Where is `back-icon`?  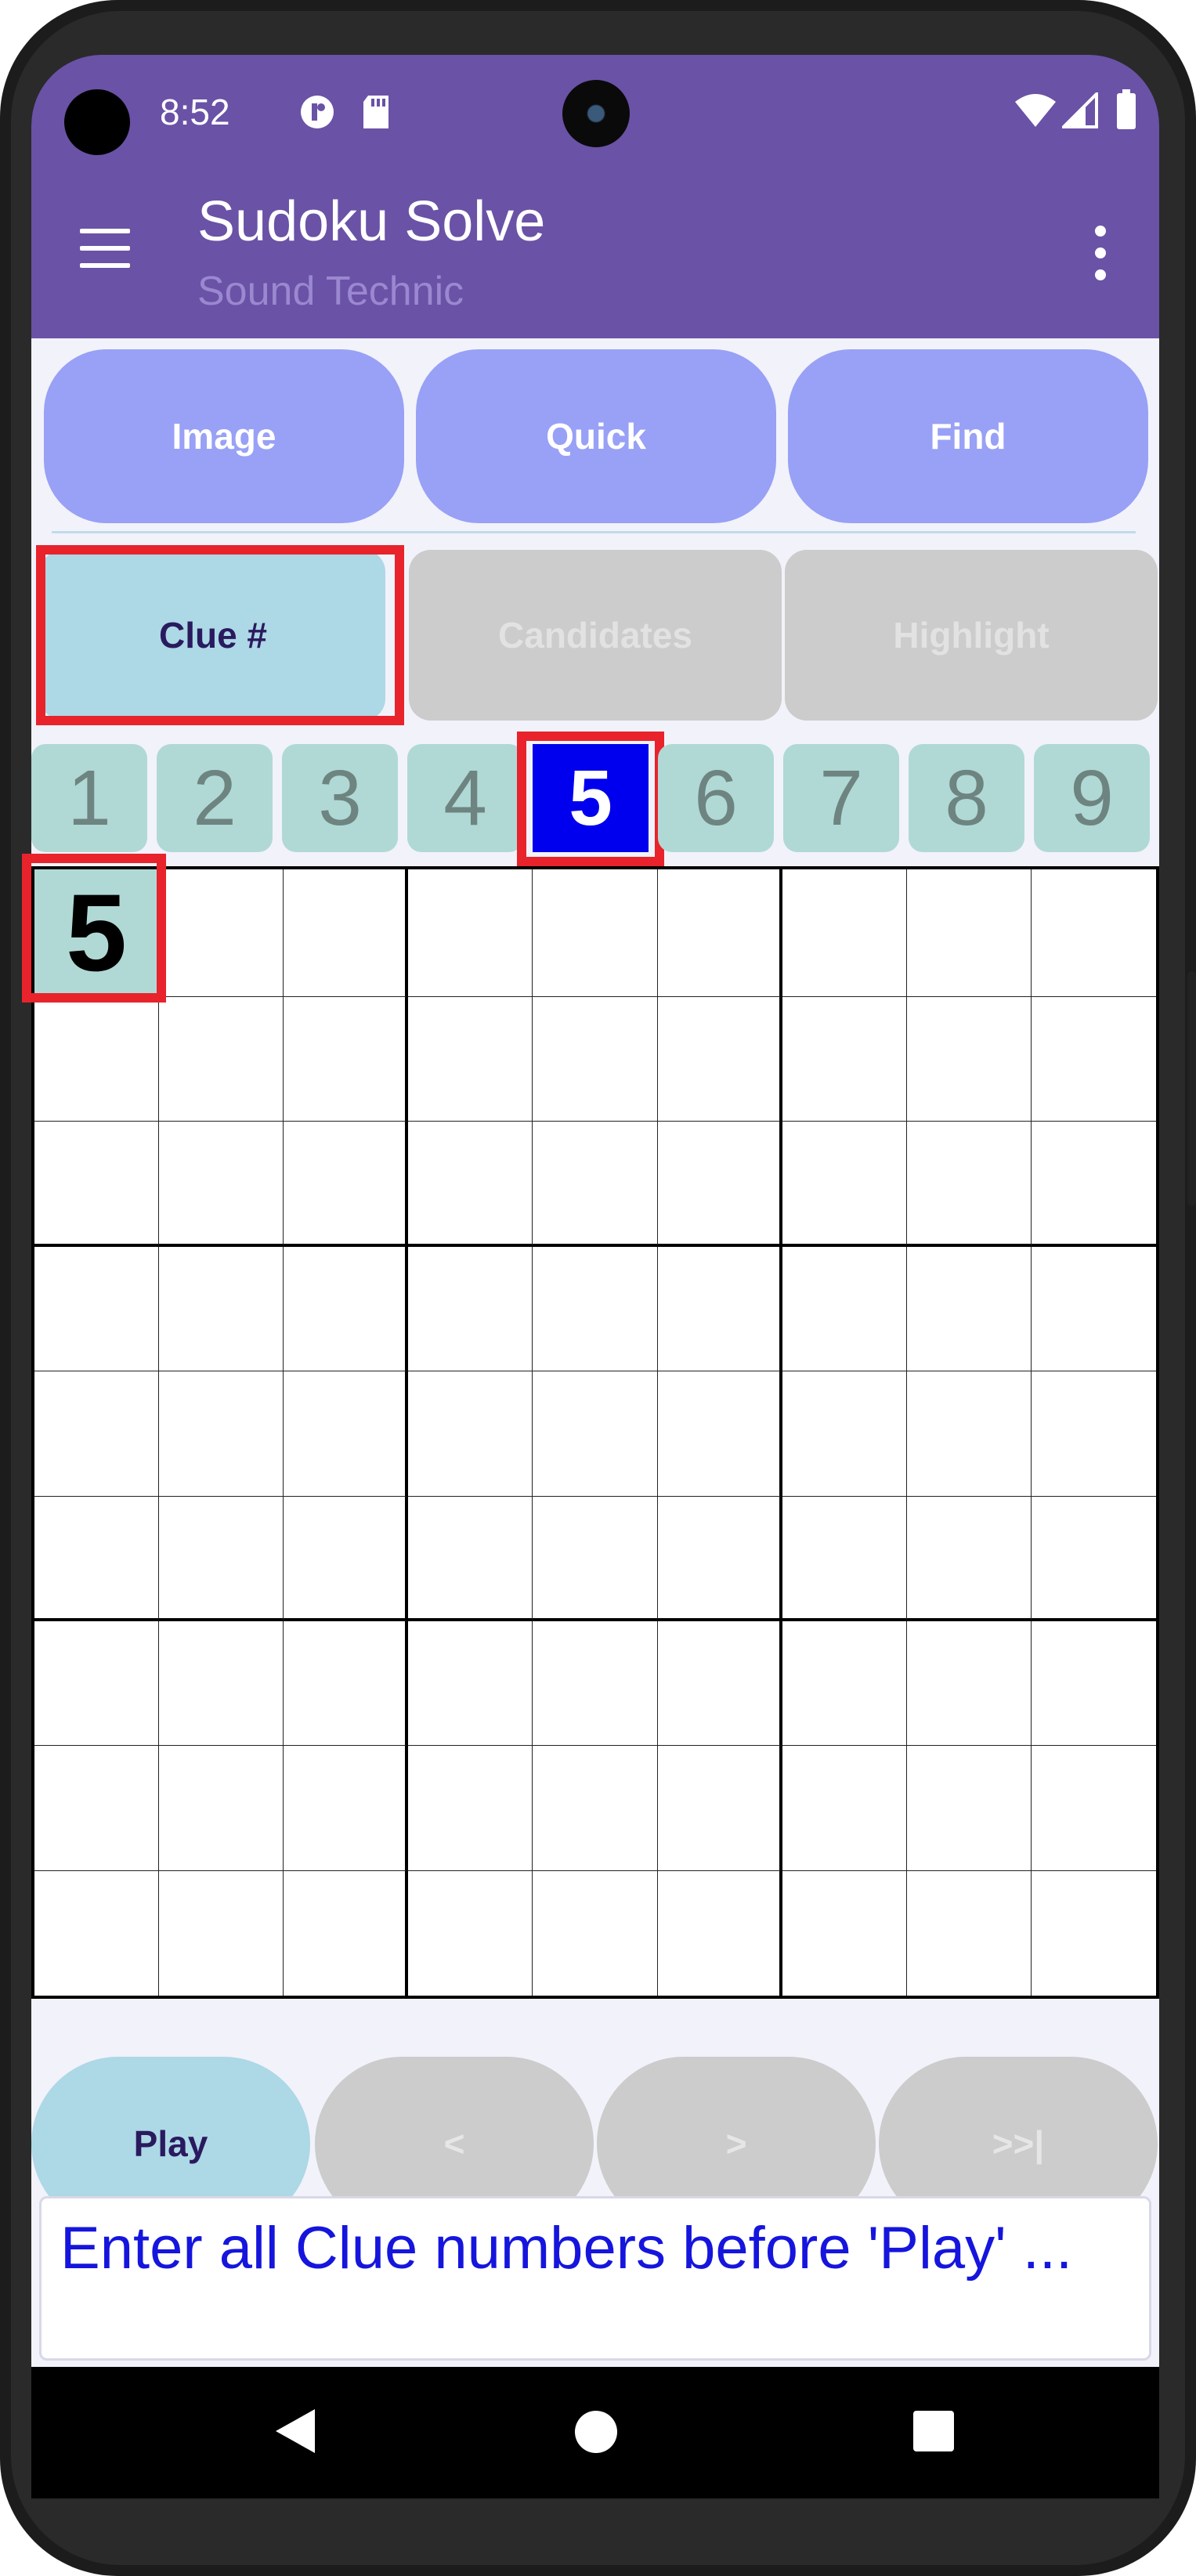
back-icon is located at coordinates (295, 2431).